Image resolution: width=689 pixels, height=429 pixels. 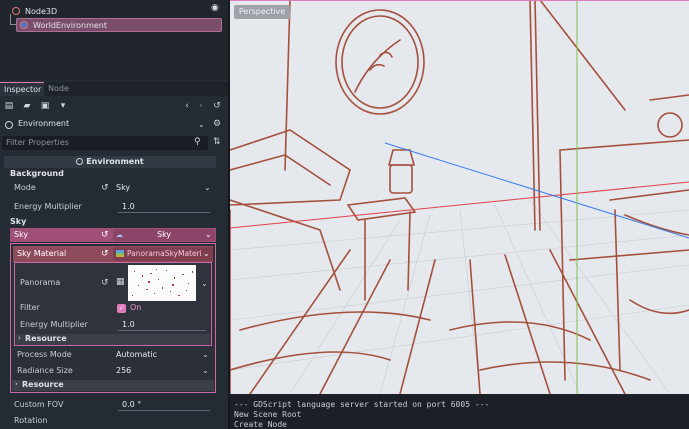 I want to click on sort-icon: ⇅, so click(x=217, y=142).